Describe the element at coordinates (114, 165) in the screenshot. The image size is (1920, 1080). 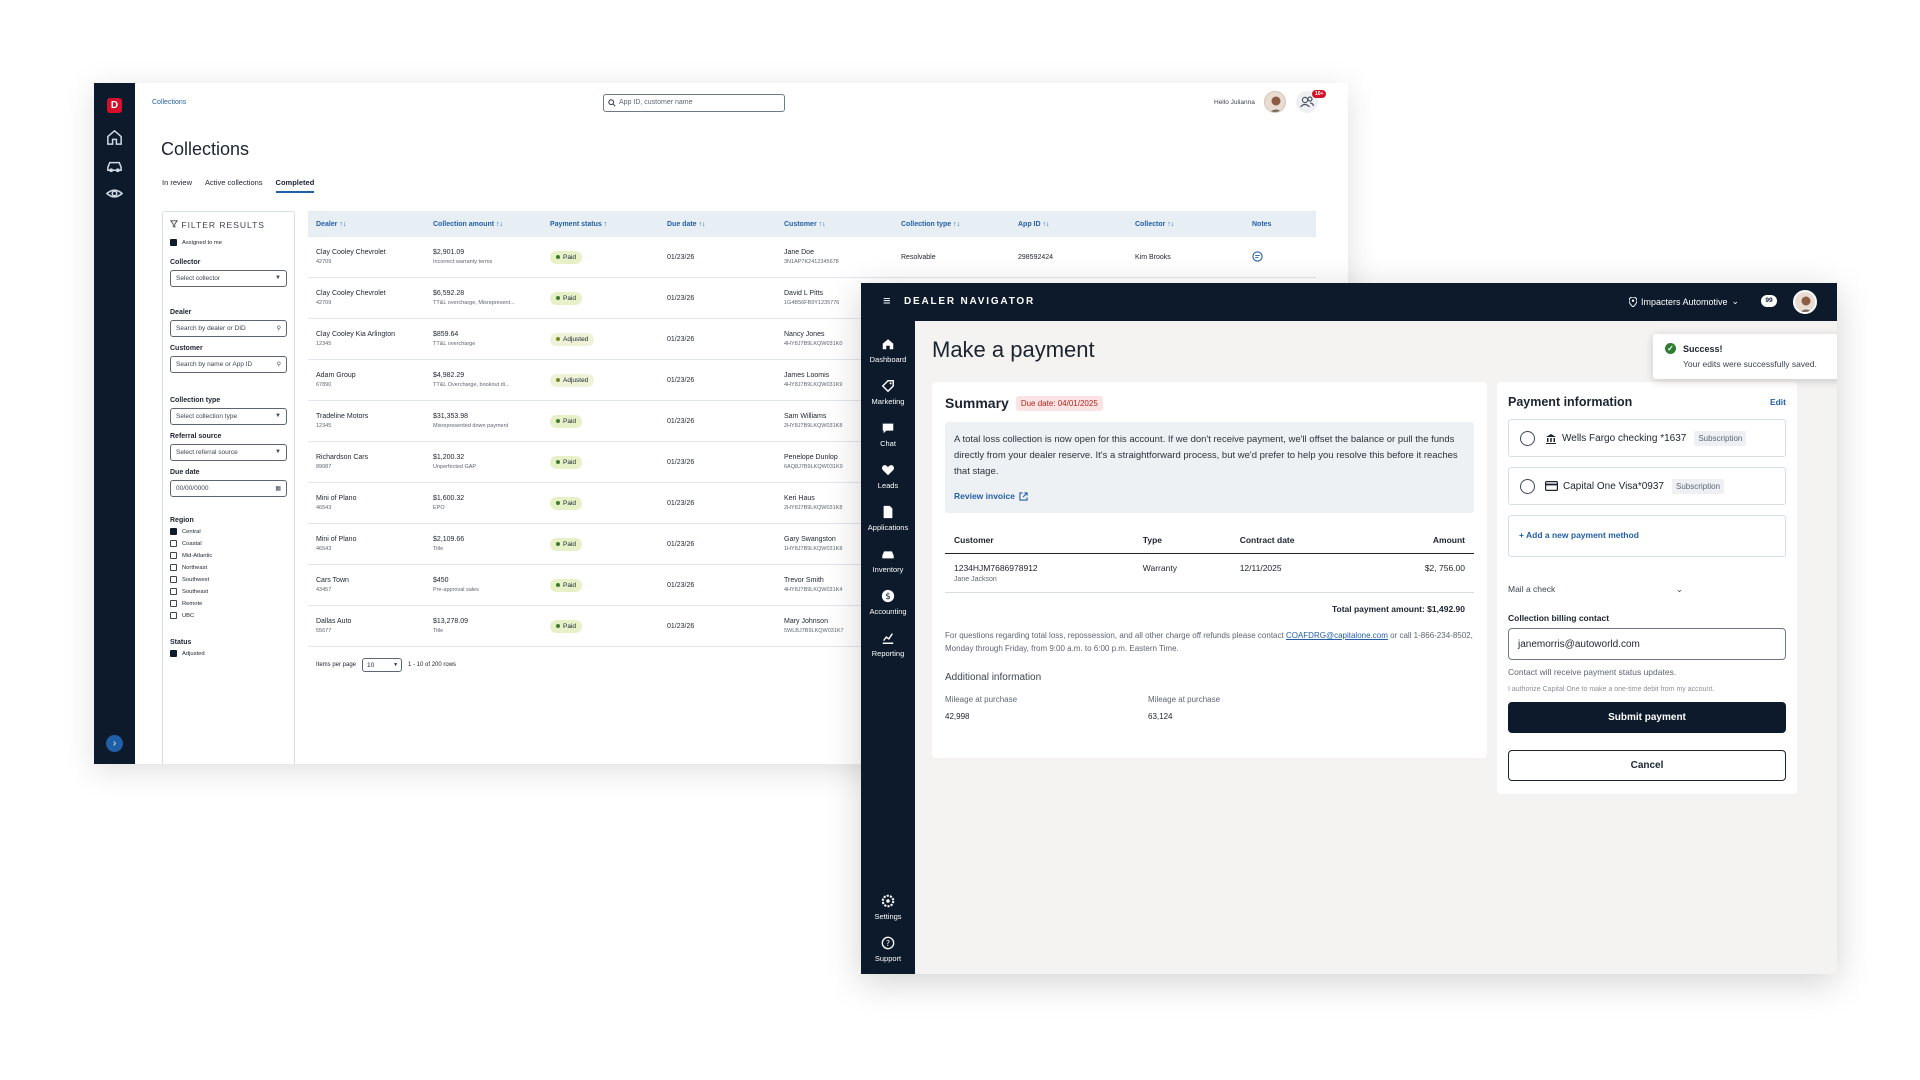
I see `car-icon` at that location.